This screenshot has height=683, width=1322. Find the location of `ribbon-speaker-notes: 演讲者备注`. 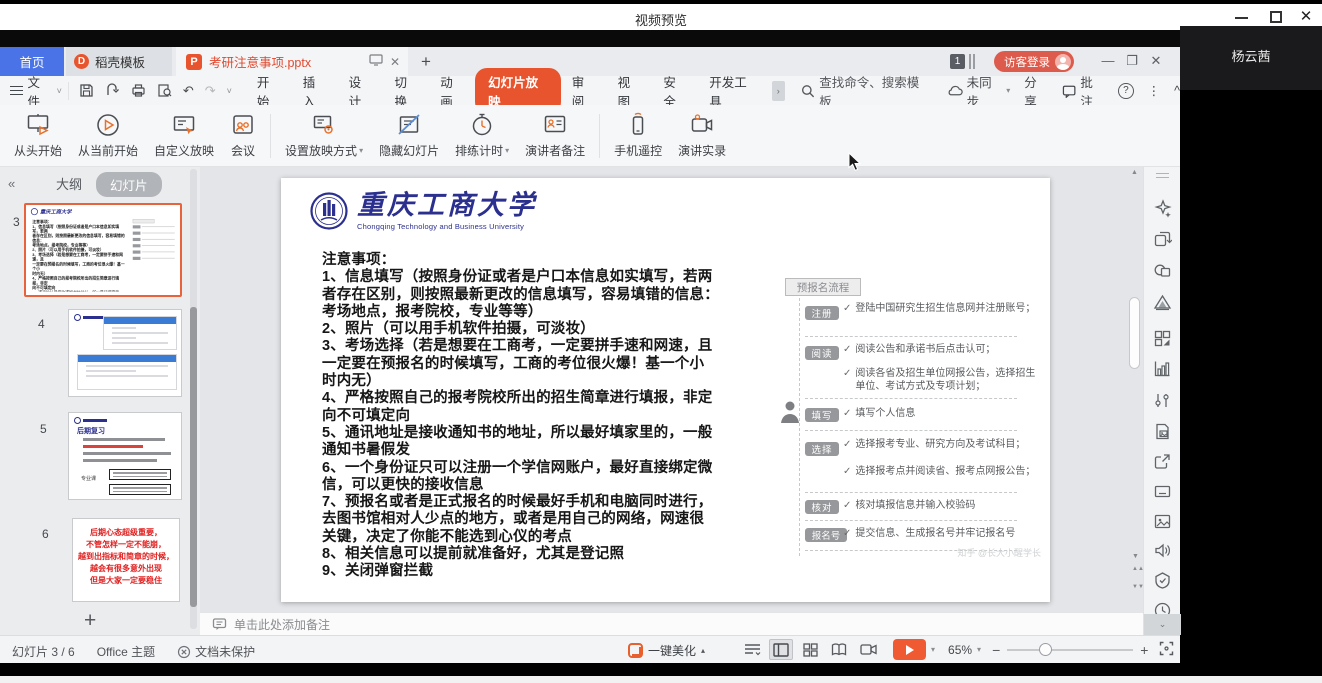

ribbon-speaker-notes: 演讲者备注 is located at coordinates (555, 135).